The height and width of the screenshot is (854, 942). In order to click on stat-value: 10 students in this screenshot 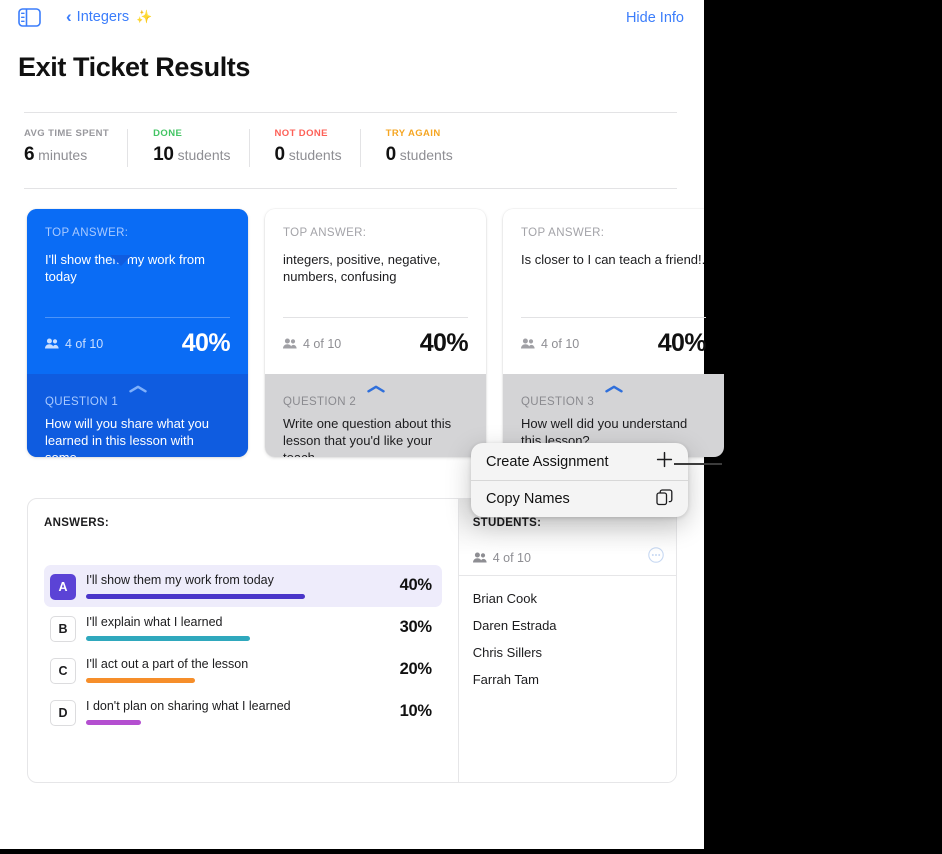, I will do `click(191, 155)`.